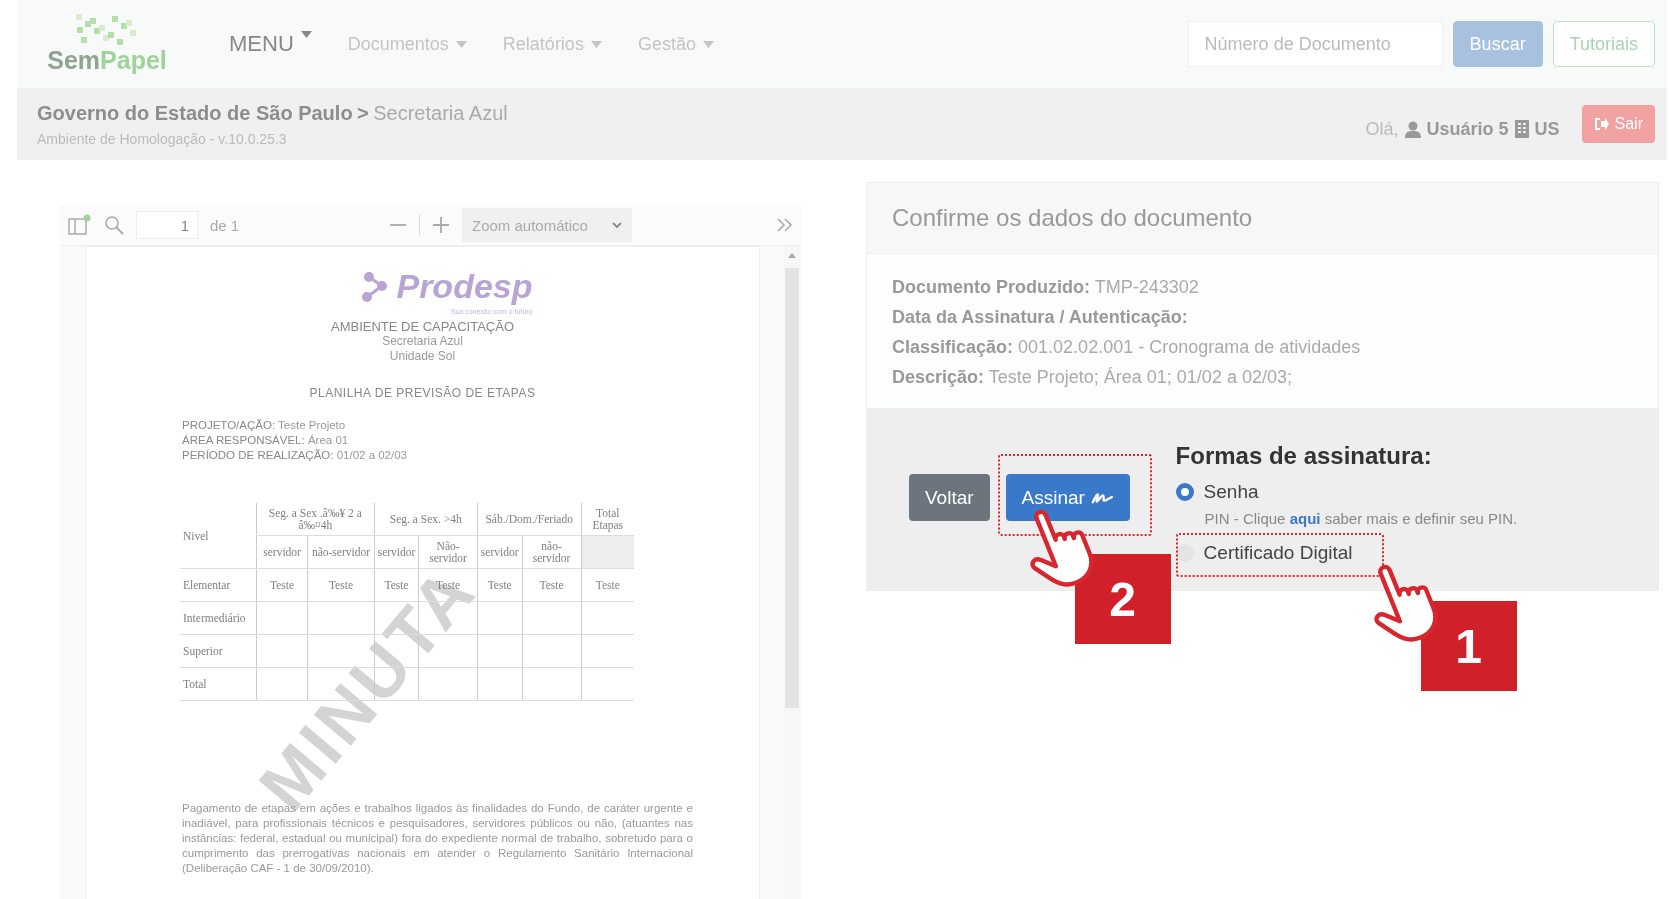 This screenshot has height=899, width=1670. Describe the element at coordinates (1618, 124) in the screenshot. I see `logout-button: Sair` at that location.